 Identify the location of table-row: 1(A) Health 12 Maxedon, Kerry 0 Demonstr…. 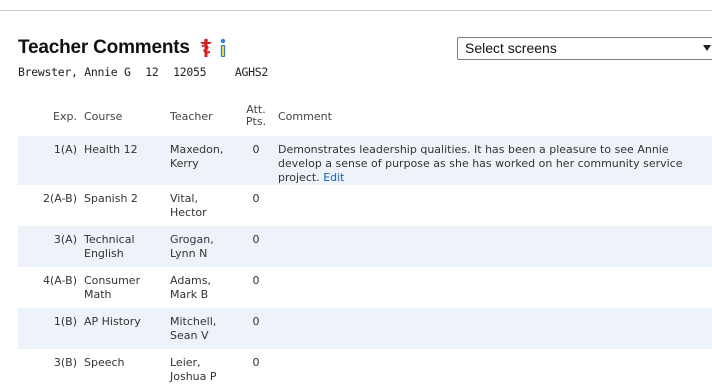
(365, 160).